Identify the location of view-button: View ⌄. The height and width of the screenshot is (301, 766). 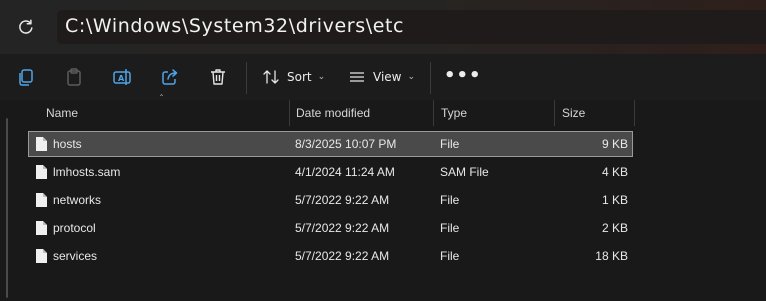
(381, 77).